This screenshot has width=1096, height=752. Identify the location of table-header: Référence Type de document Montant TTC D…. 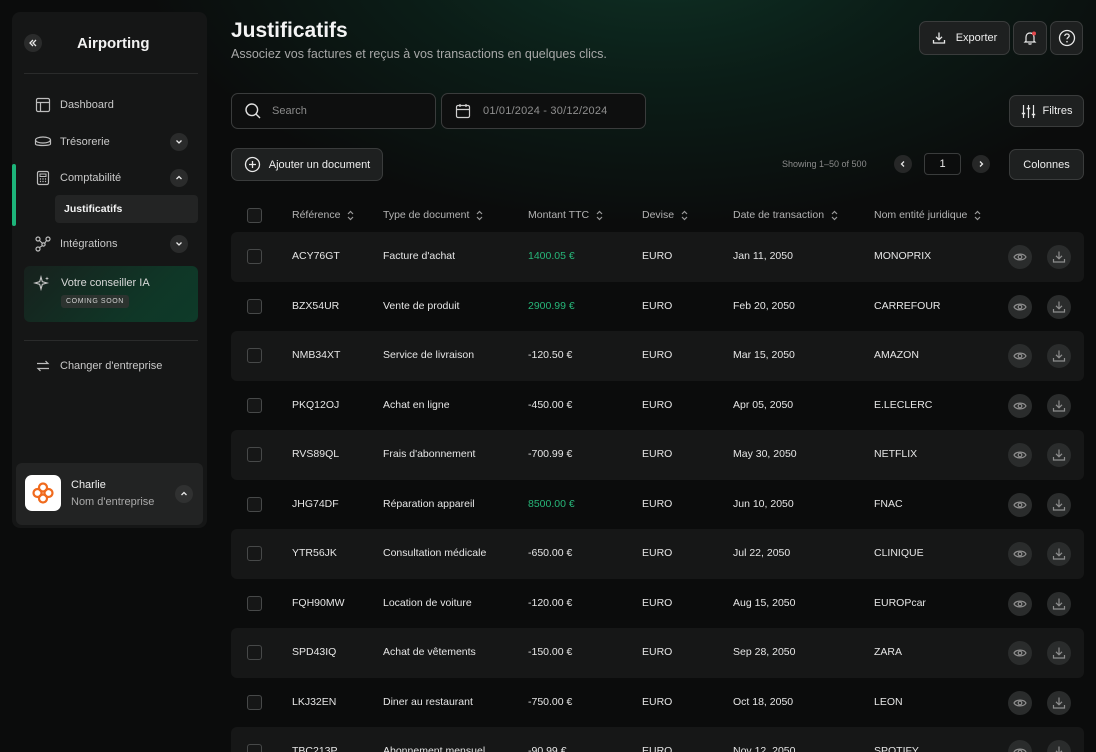
(657, 216).